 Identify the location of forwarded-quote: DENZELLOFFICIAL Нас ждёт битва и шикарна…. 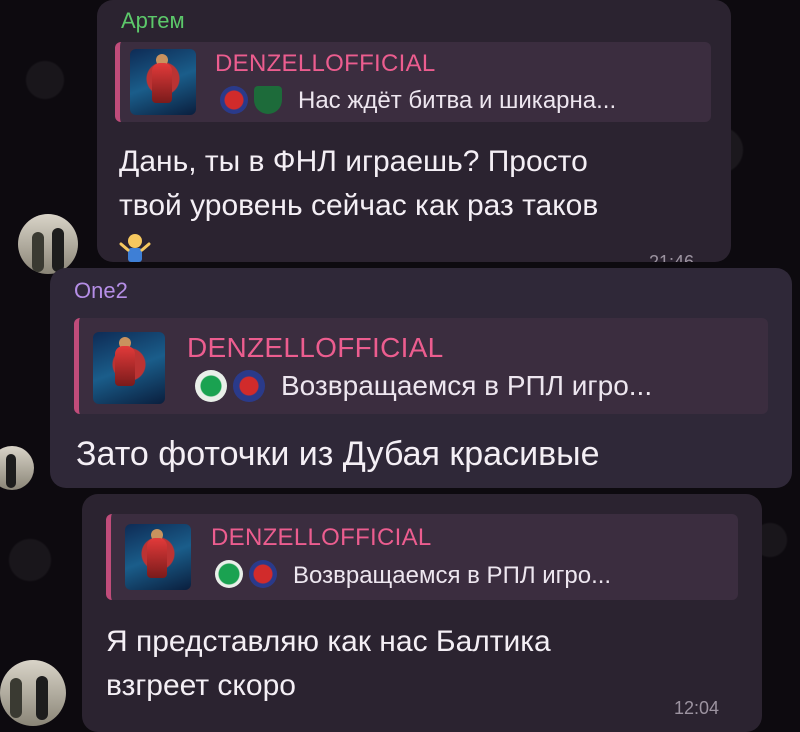
(413, 82).